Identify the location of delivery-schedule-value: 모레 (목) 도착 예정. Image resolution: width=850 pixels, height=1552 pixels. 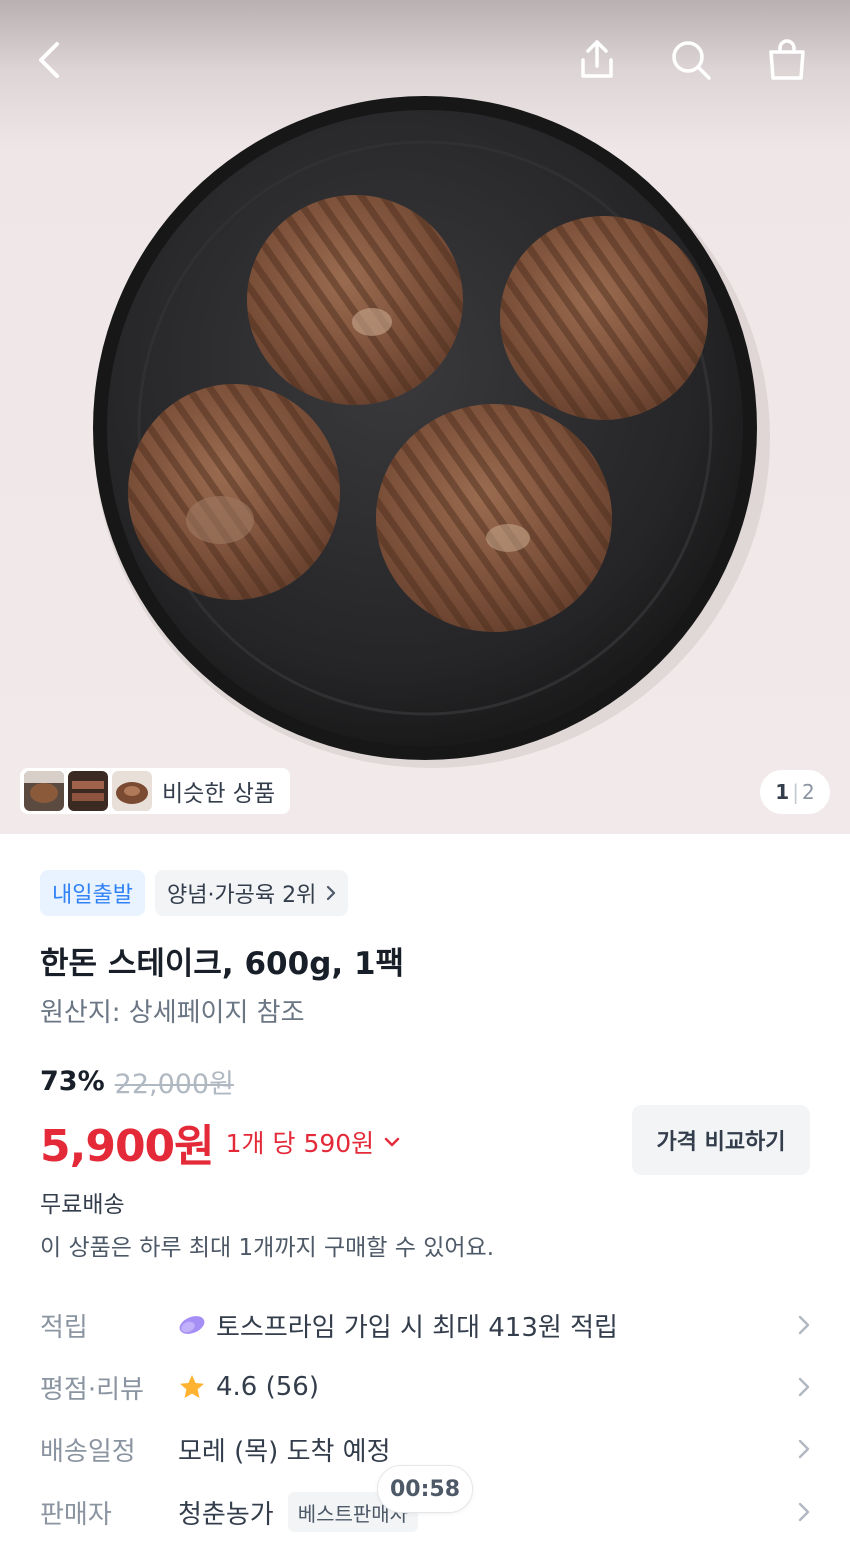
(284, 1451).